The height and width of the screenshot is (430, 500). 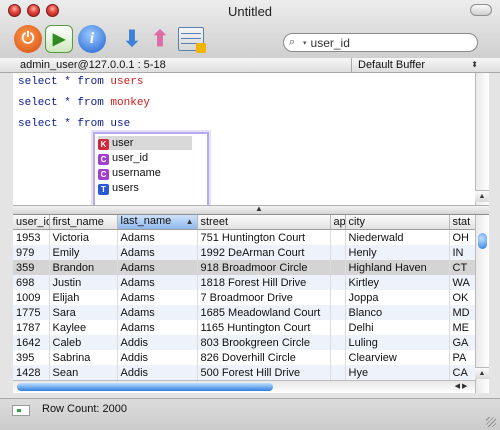 I want to click on cell: 698, so click(x=31, y=282).